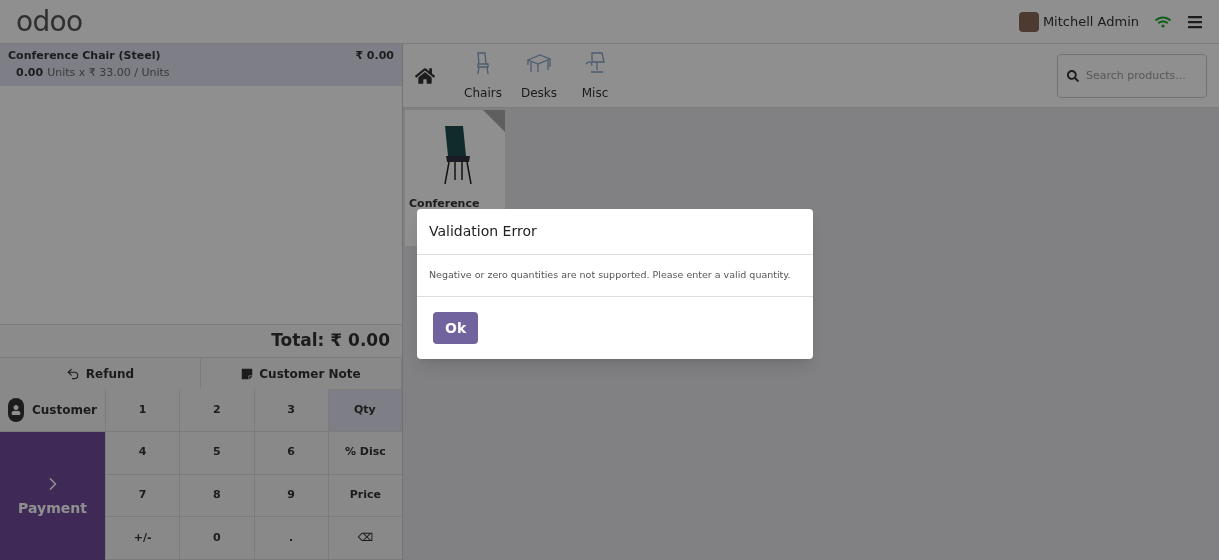 The height and width of the screenshot is (560, 1219). Describe the element at coordinates (364, 410) in the screenshot. I see `numpad-key: Qty` at that location.